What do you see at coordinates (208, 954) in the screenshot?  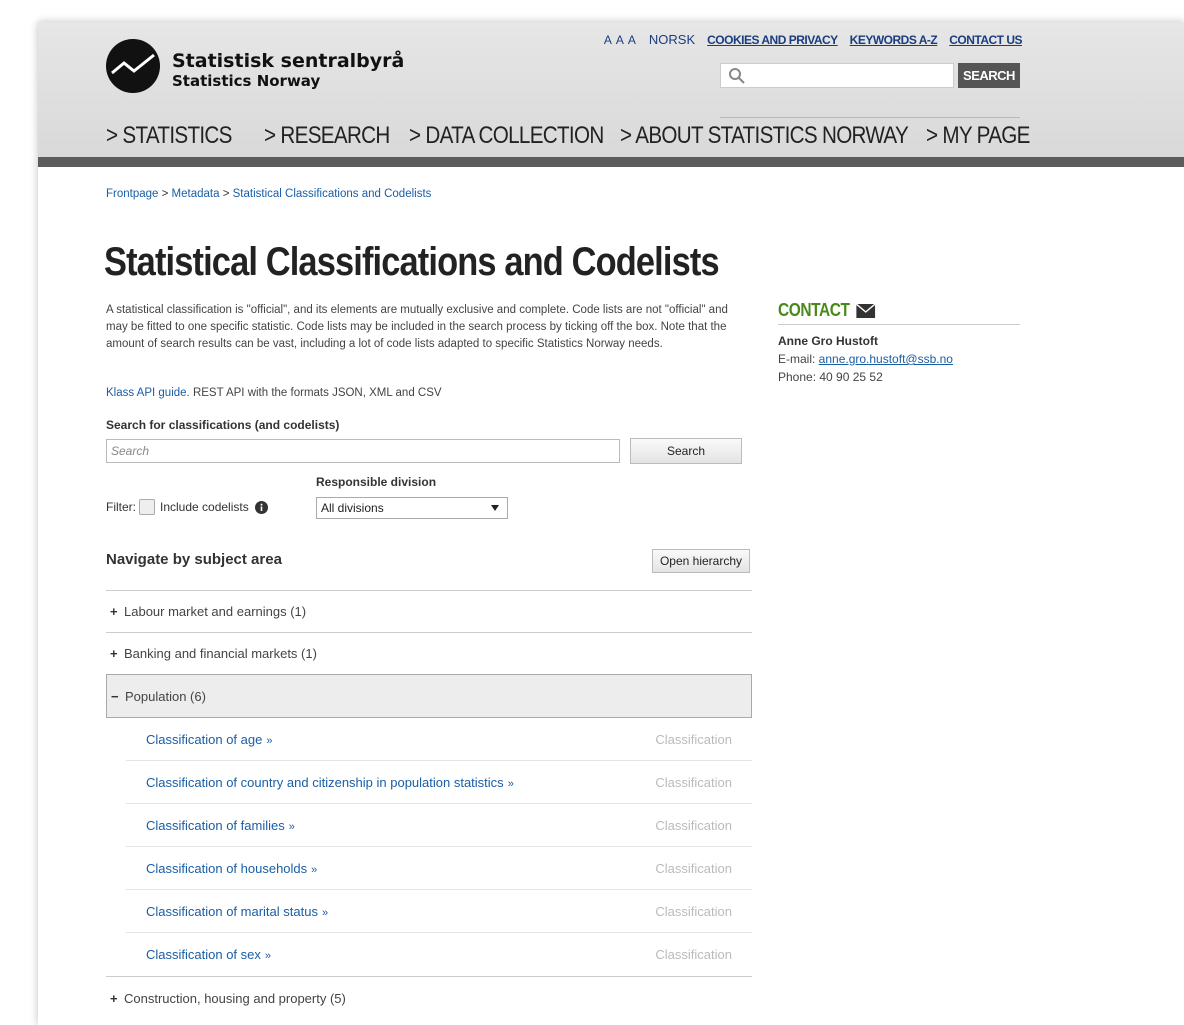 I see `classification-link: Classification of sex»` at bounding box center [208, 954].